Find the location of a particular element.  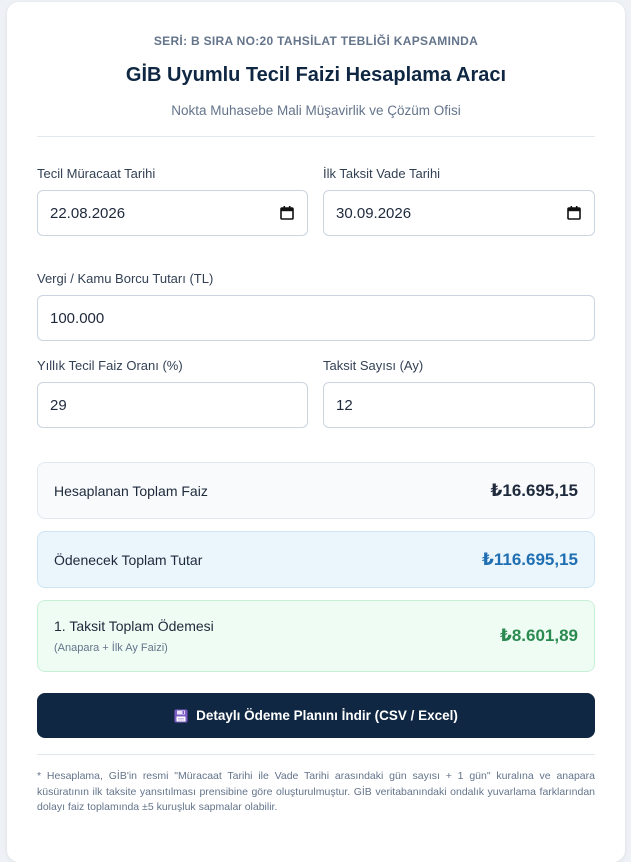

application-date-label: Tecil Müracaat Tarihi is located at coordinates (96, 173).